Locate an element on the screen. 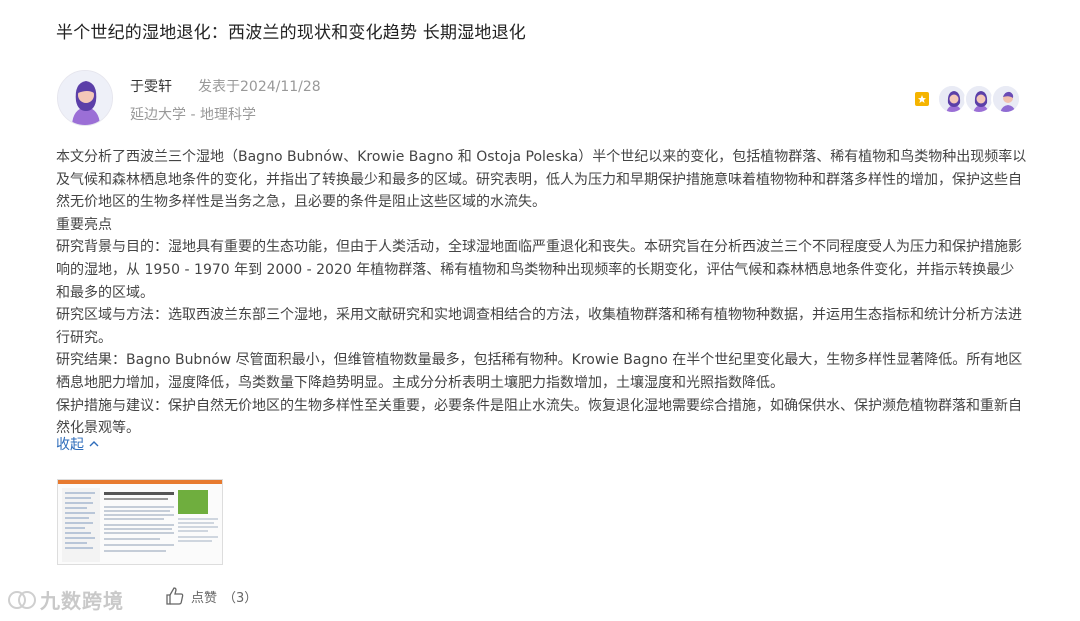 Image resolution: width=1080 pixels, height=621 pixels. author-avatar is located at coordinates (85, 98).